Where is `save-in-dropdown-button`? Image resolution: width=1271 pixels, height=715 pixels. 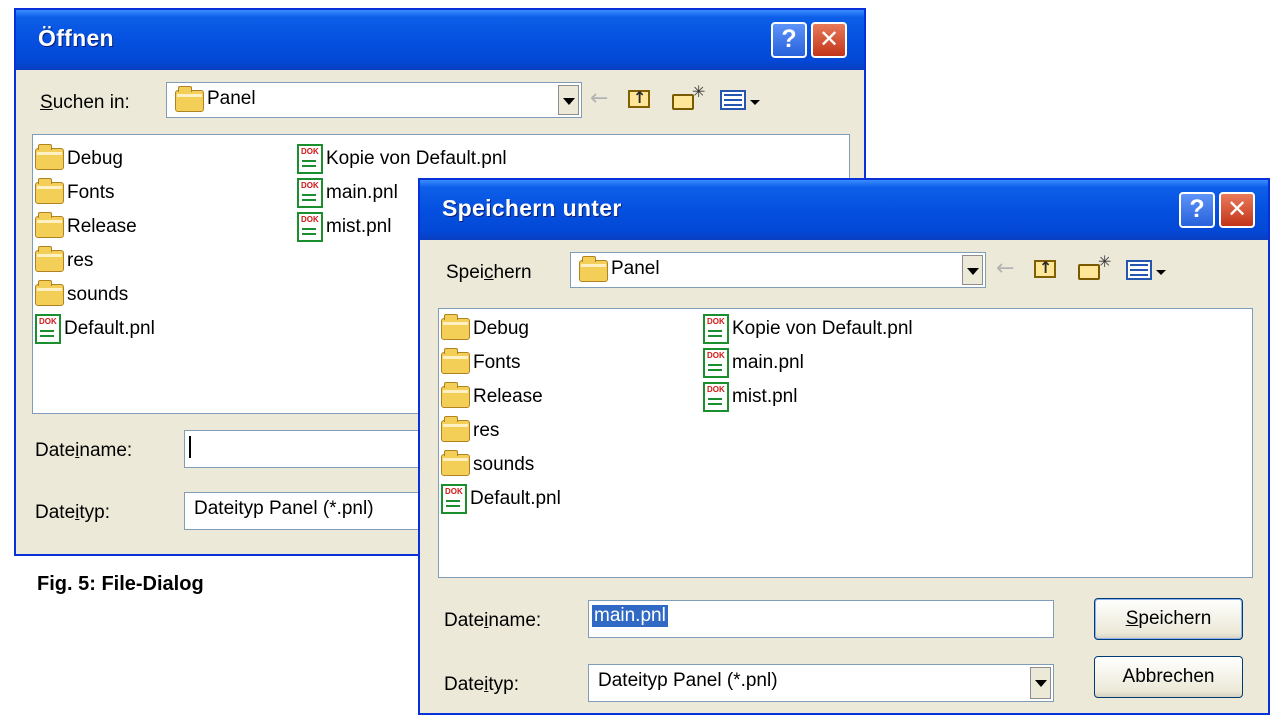 save-in-dropdown-button is located at coordinates (972, 270).